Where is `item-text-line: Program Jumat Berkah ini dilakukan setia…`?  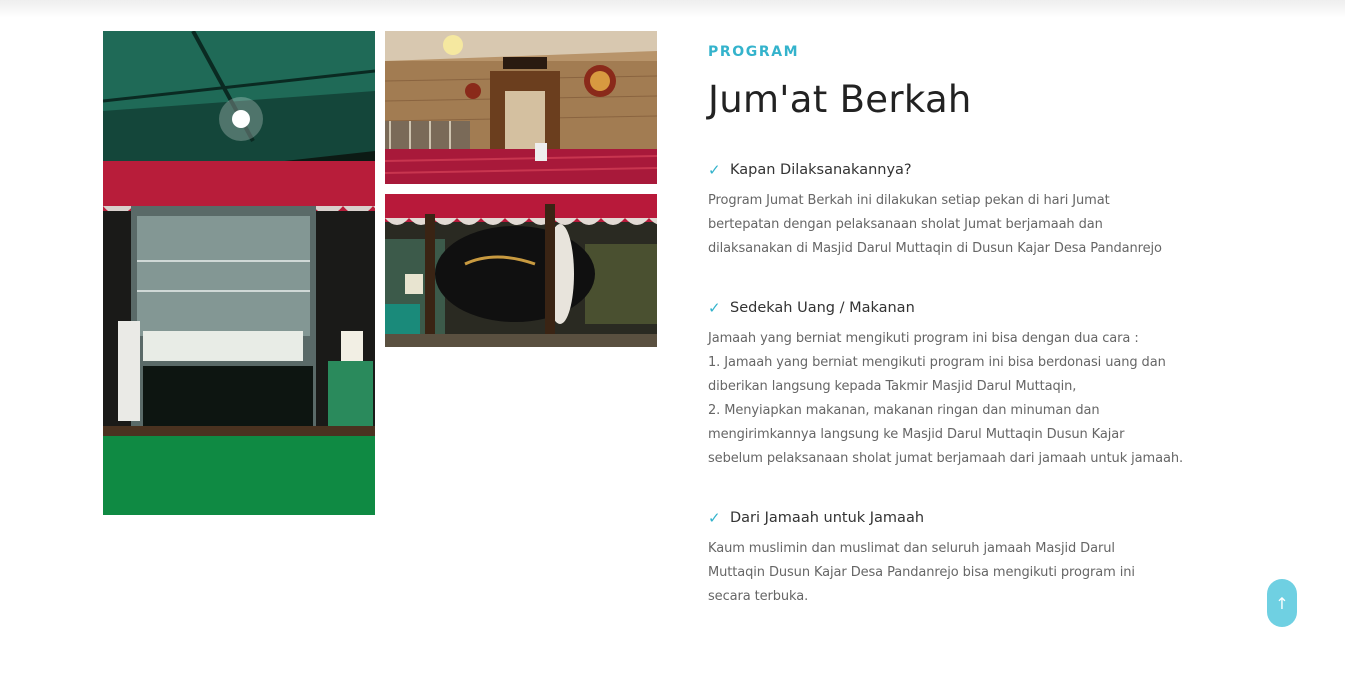
item-text-line: Program Jumat Berkah ini dilakukan setia… is located at coordinates (909, 200).